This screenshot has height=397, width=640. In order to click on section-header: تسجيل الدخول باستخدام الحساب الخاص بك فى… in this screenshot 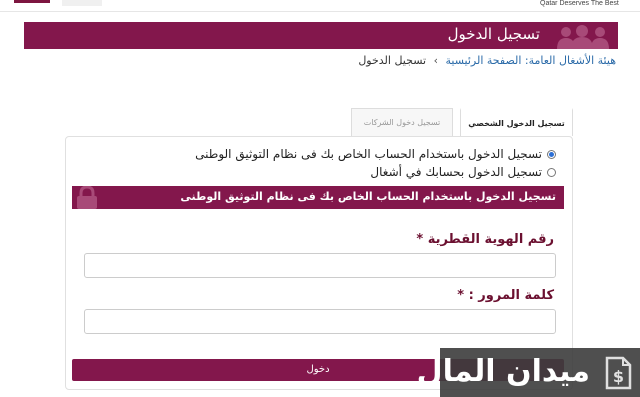, I will do `click(318, 197)`.